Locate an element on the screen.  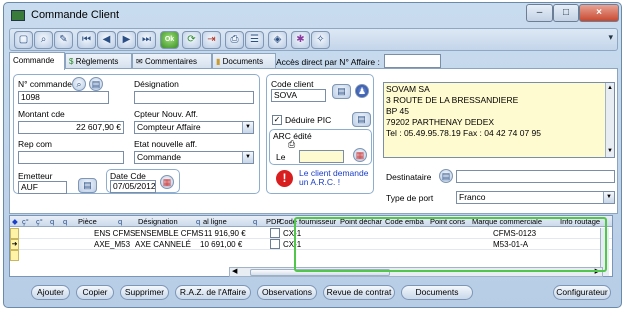
tab-commande: Commande is located at coordinates (37, 61).